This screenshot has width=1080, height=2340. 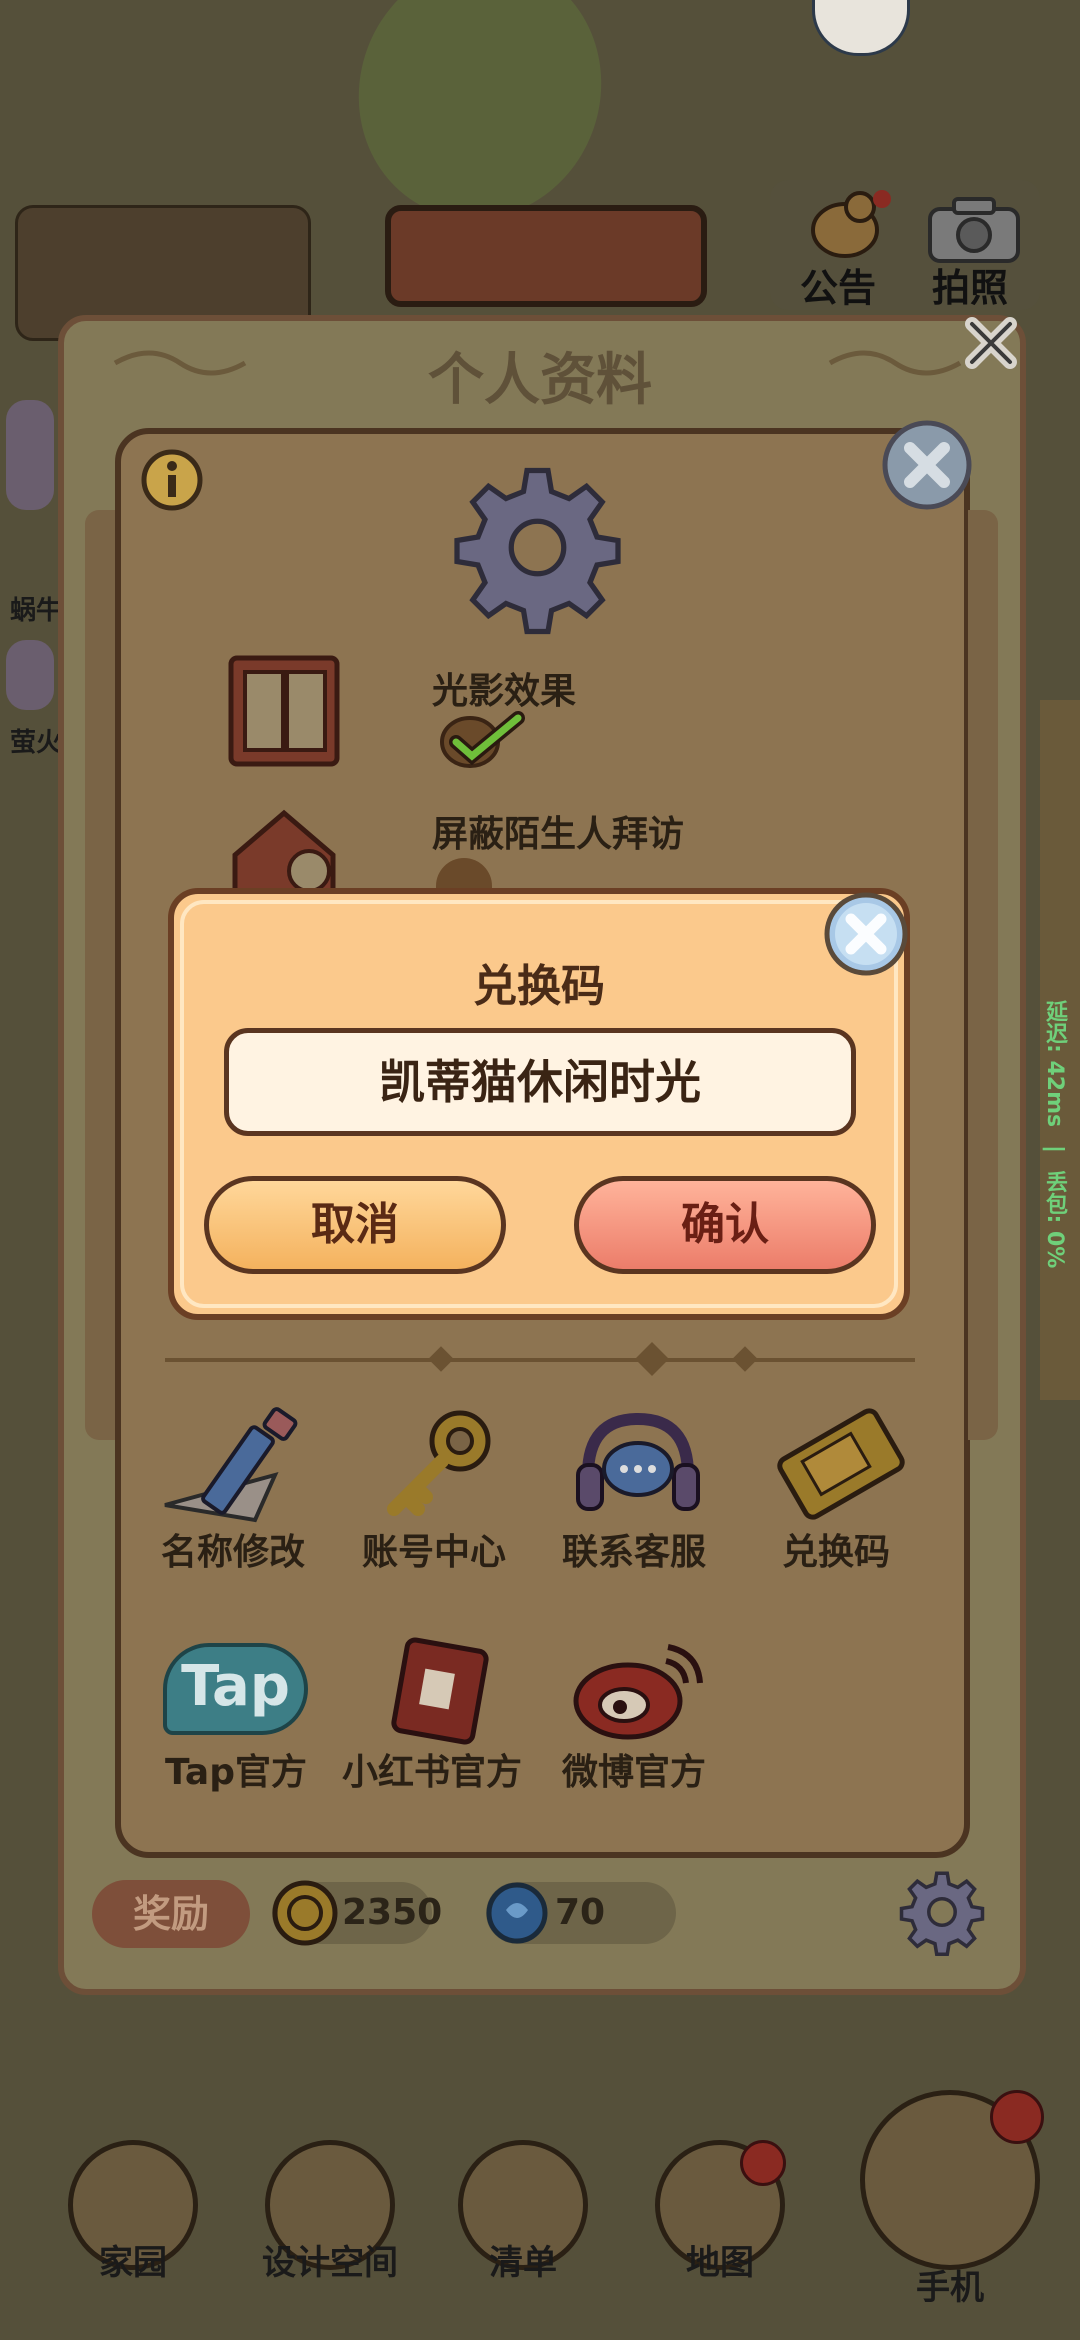 I want to click on confirm-button: 确认, so click(x=725, y=1225).